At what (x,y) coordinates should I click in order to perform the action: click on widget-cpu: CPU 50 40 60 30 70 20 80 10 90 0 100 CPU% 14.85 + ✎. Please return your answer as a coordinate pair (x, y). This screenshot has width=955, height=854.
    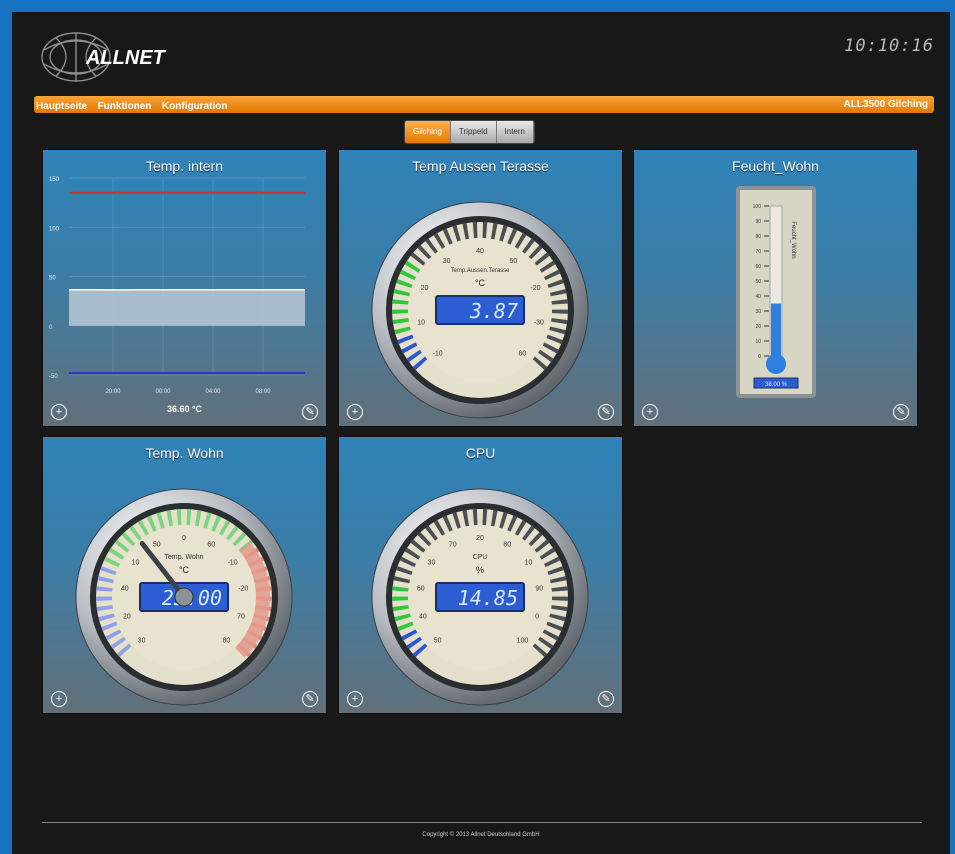
    Looking at the image, I should click on (480, 575).